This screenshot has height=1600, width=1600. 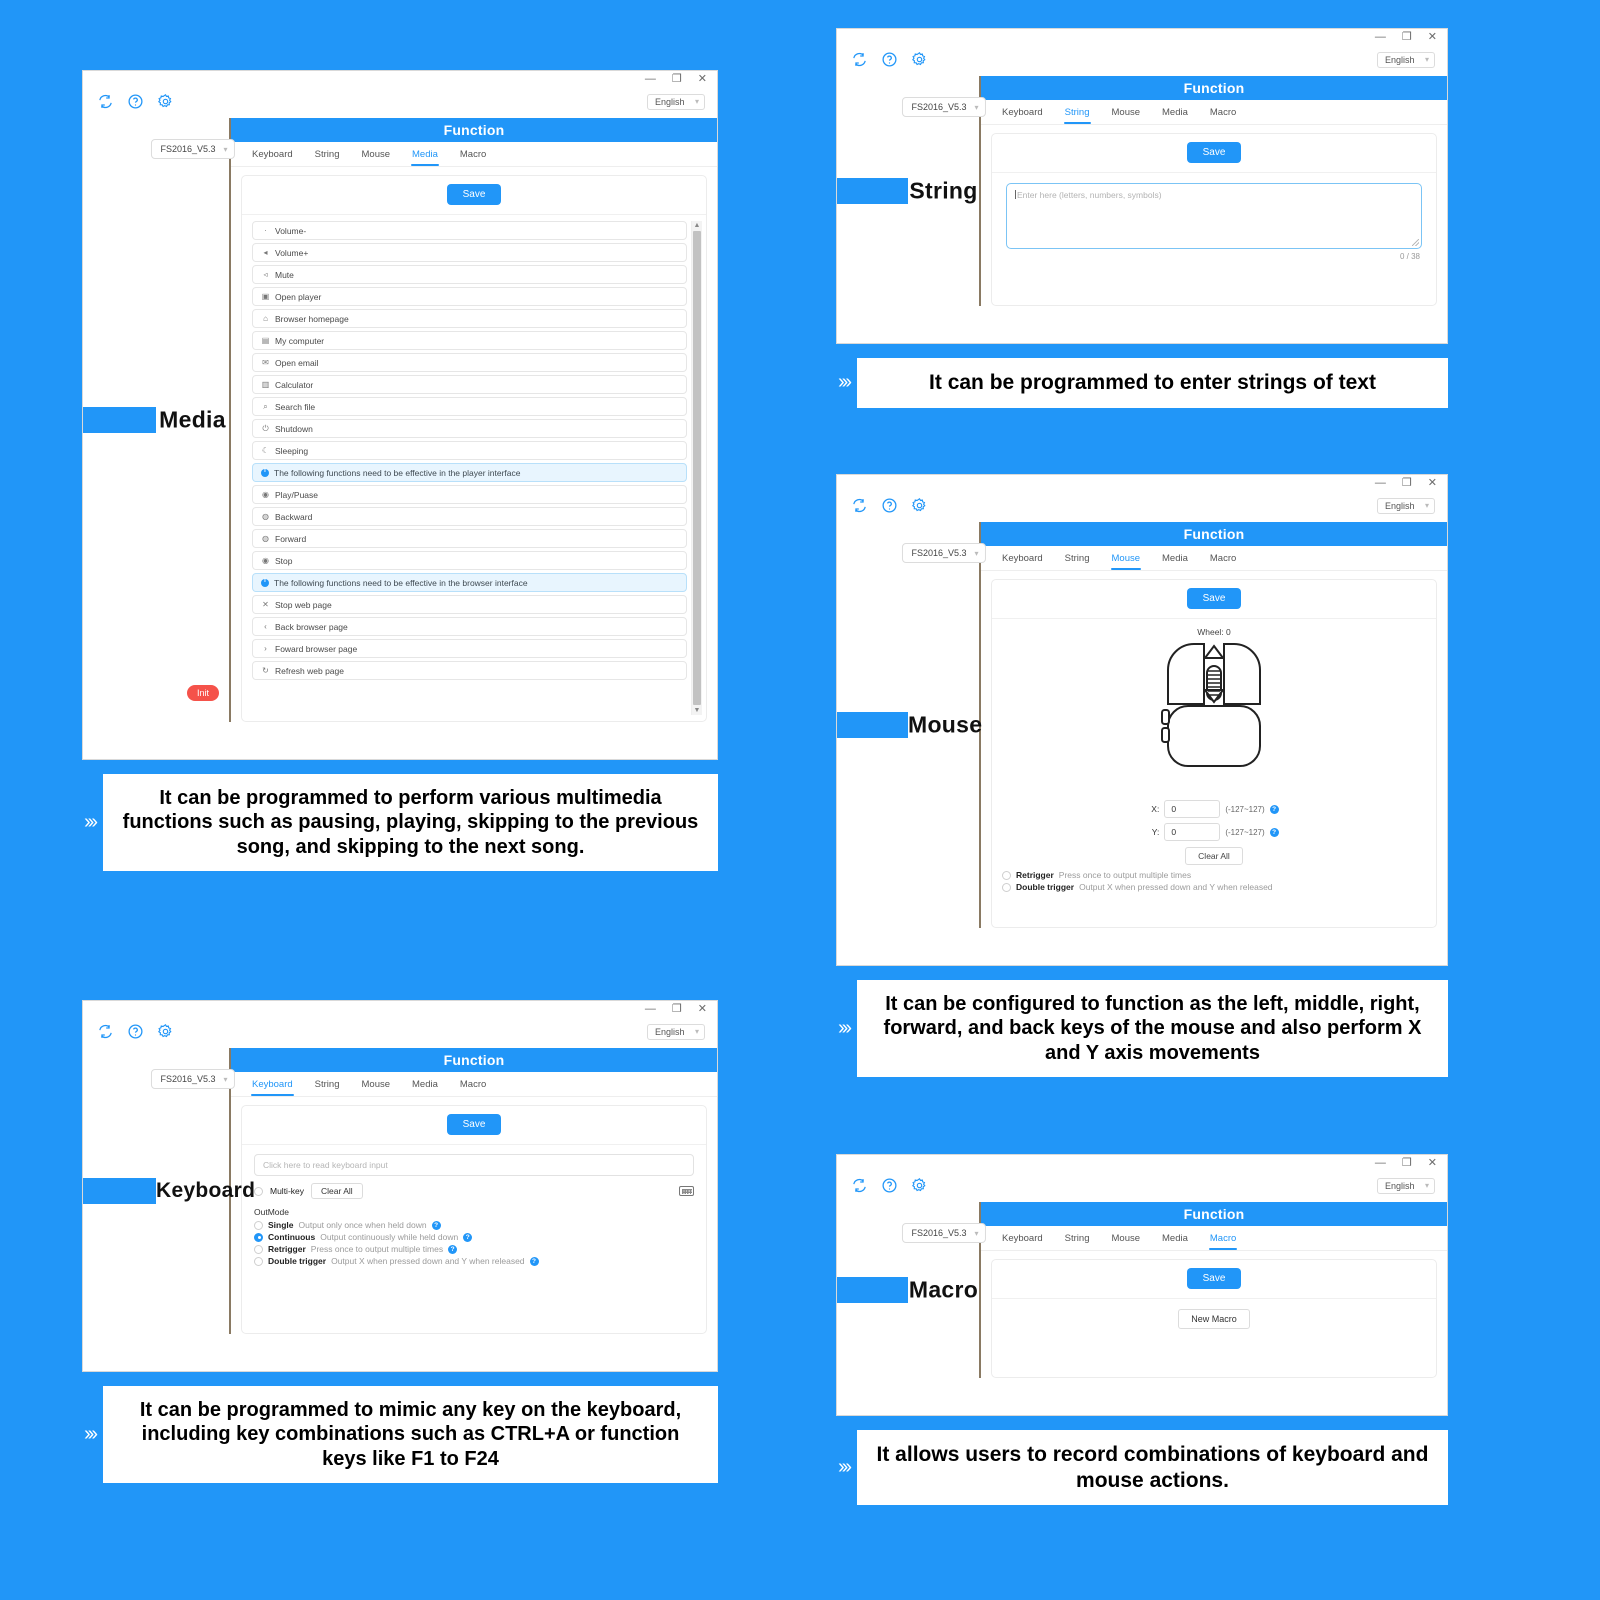 What do you see at coordinates (469, 494) in the screenshot?
I see `media-list-item: ◉ Play/Puase` at bounding box center [469, 494].